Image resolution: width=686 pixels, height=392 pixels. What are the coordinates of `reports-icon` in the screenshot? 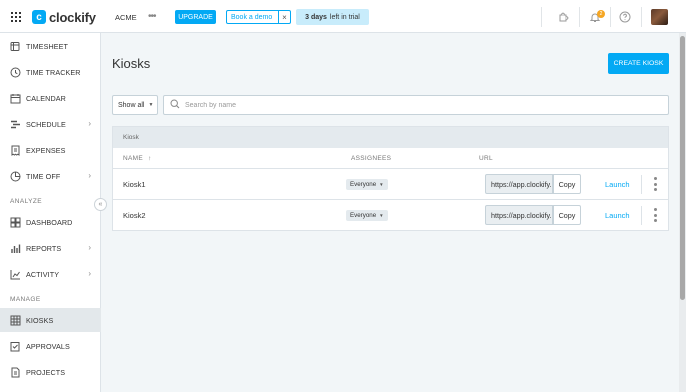 It's located at (15, 248).